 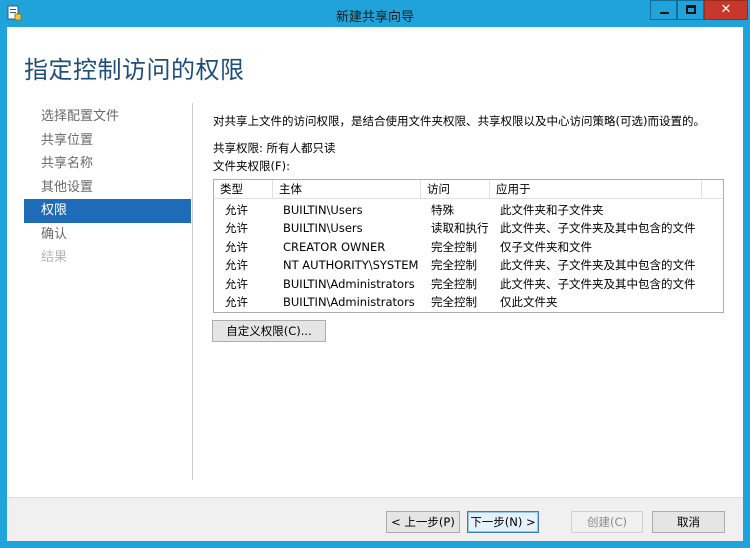 I want to click on title-bar: 新建共享向导 ✕, so click(x=375, y=13).